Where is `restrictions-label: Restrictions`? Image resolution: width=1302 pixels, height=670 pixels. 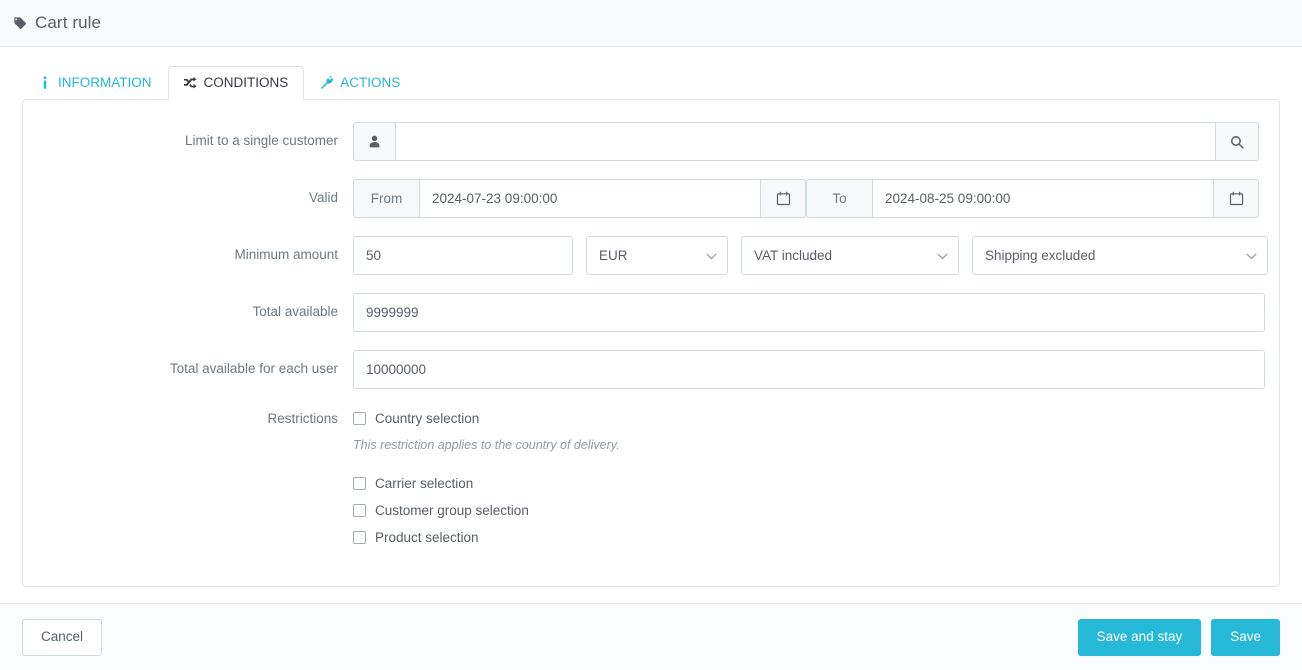
restrictions-label: Restrictions is located at coordinates (302, 418).